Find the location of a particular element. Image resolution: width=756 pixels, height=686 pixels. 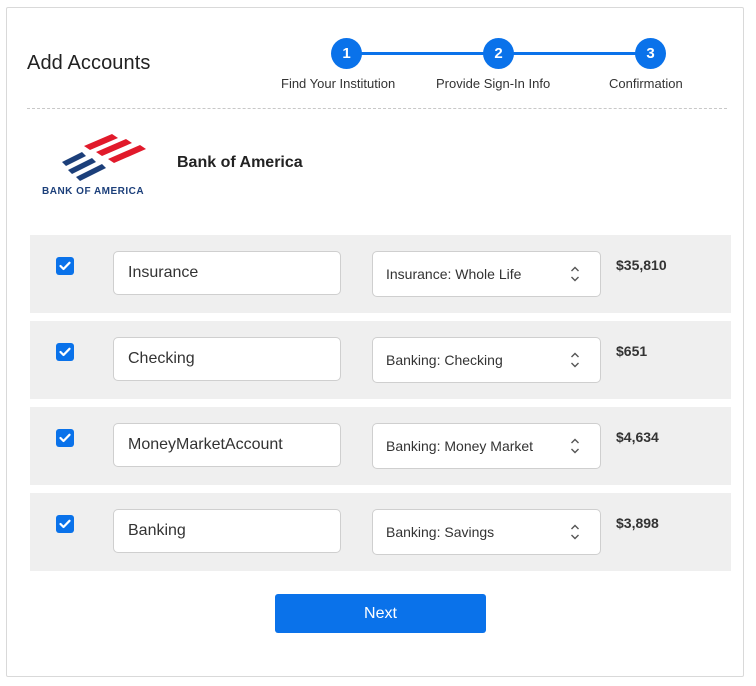

account-type-value: Banking: Money Market is located at coordinates (460, 446).